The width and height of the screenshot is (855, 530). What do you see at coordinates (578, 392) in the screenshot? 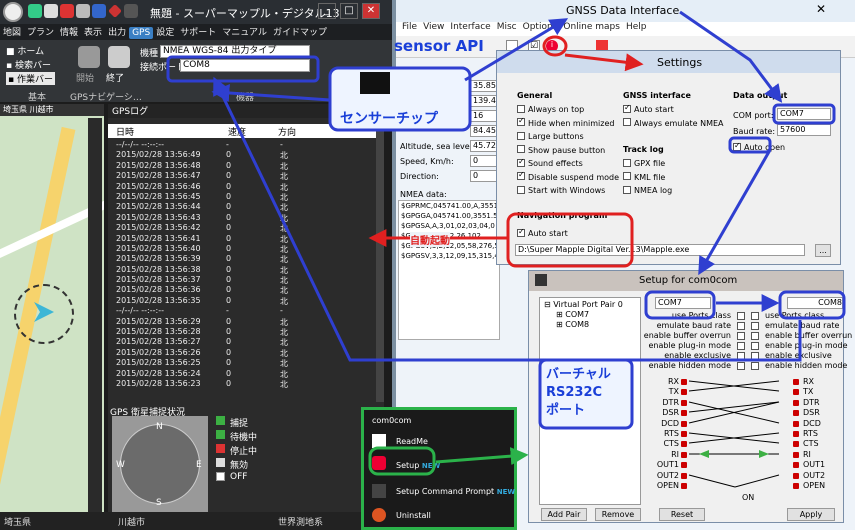
I see `virtual-port-label: バーチャル RS232C ポート` at bounding box center [578, 392].